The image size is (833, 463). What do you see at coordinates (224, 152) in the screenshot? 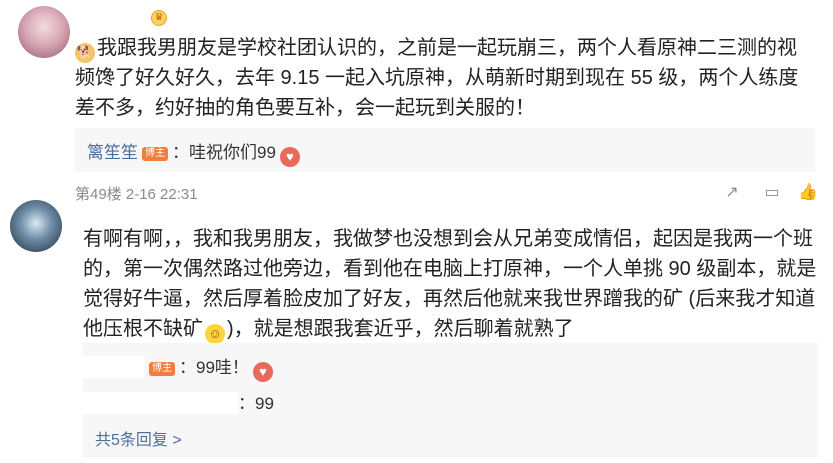
I see `reply-text: ：哇祝你们99` at bounding box center [224, 152].